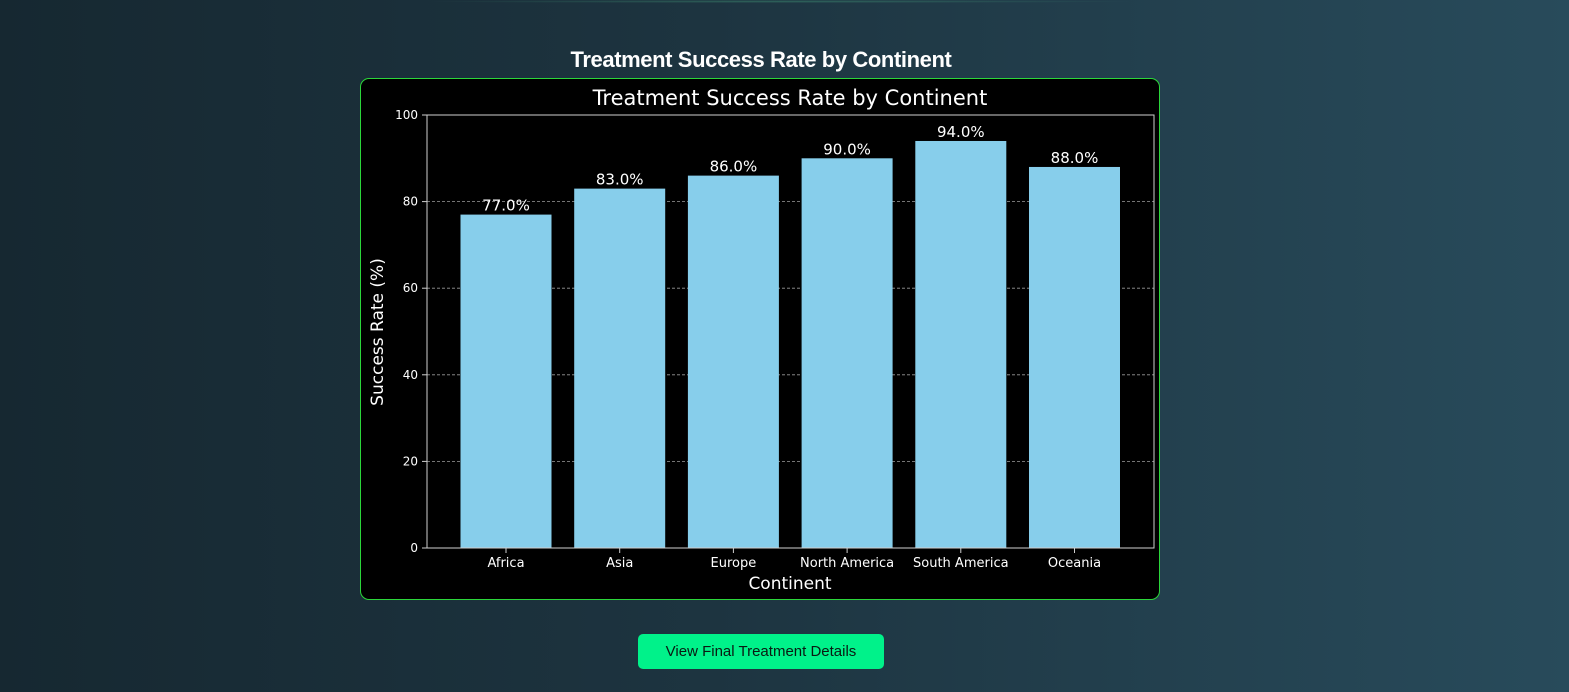 Image resolution: width=1569 pixels, height=692 pixels. Describe the element at coordinates (406, 115) in the screenshot. I see `y-tick-label: 100` at that location.